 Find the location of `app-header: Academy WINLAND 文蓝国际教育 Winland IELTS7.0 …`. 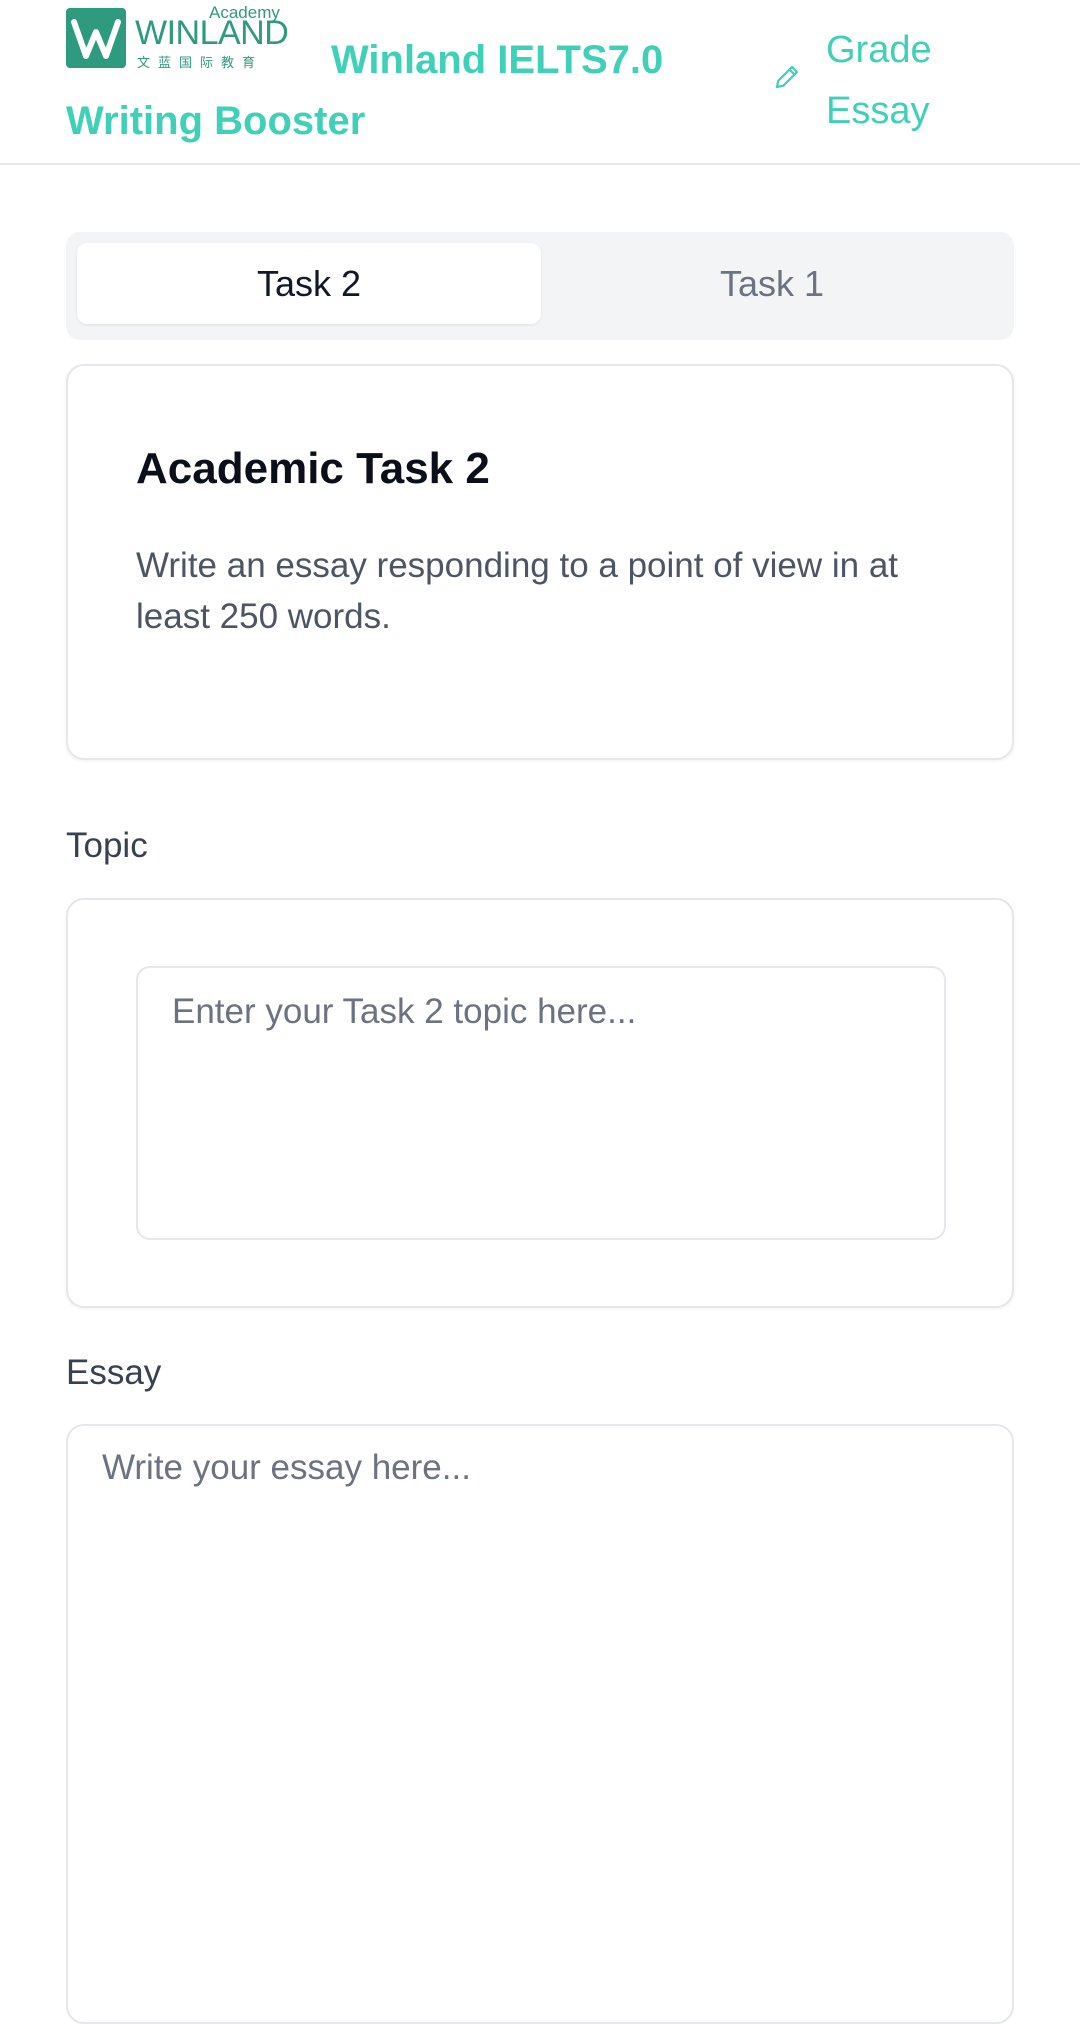

app-header: Academy WINLAND 文蓝国际教育 Winland IELTS7.0 … is located at coordinates (540, 82).